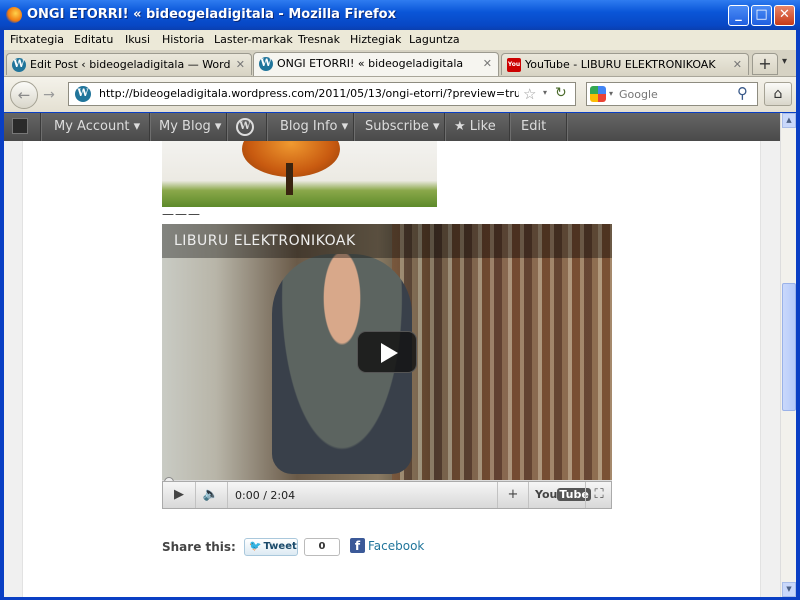 The image size is (800, 600). Describe the element at coordinates (761, 15) in the screenshot. I see `maximize-button: □` at that location.